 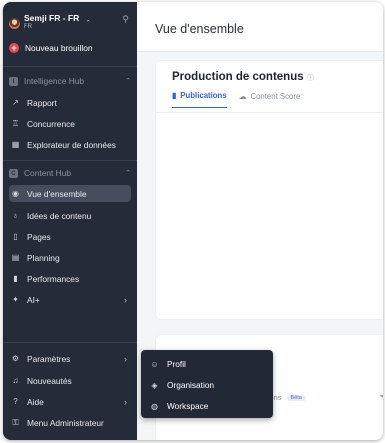 I want to click on sidebar-item-nouveautes: ♫ Nouveautés, so click(x=70, y=380).